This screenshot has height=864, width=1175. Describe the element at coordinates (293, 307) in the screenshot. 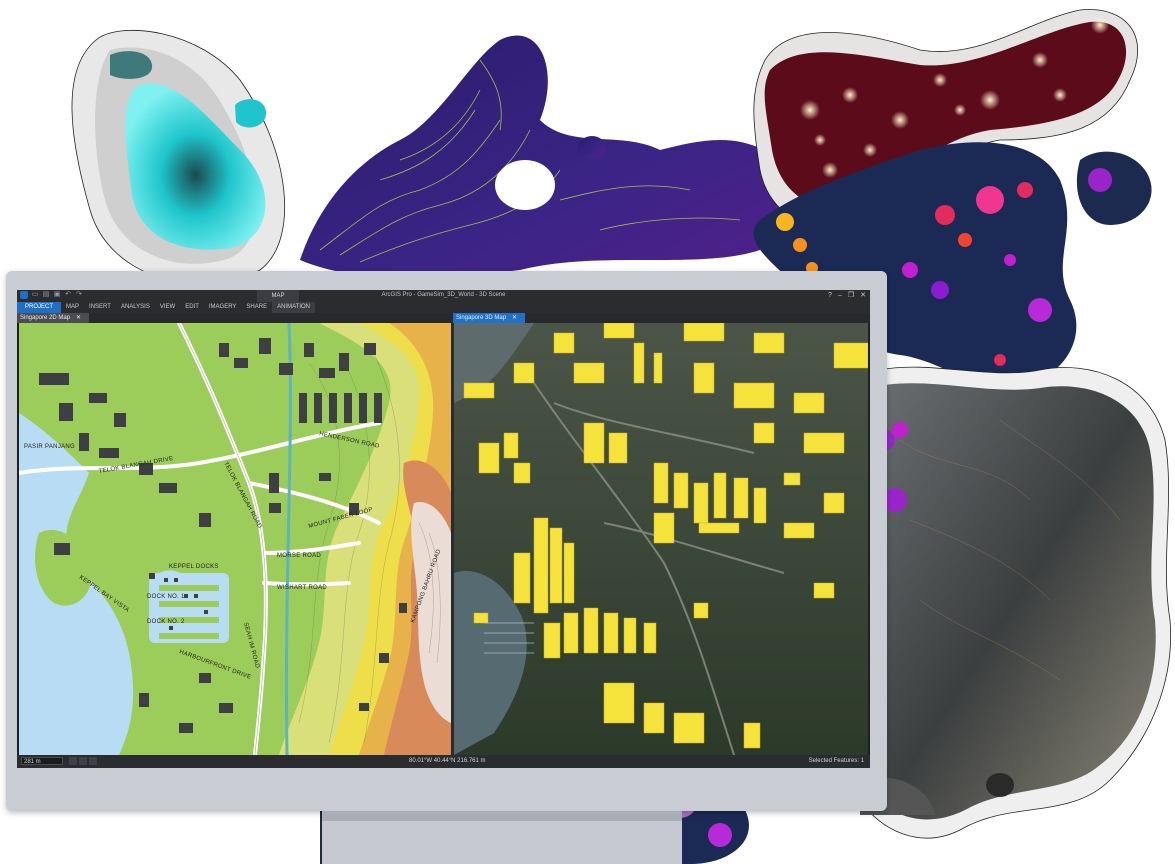

I see `tab-animation: ANIMATION` at that location.